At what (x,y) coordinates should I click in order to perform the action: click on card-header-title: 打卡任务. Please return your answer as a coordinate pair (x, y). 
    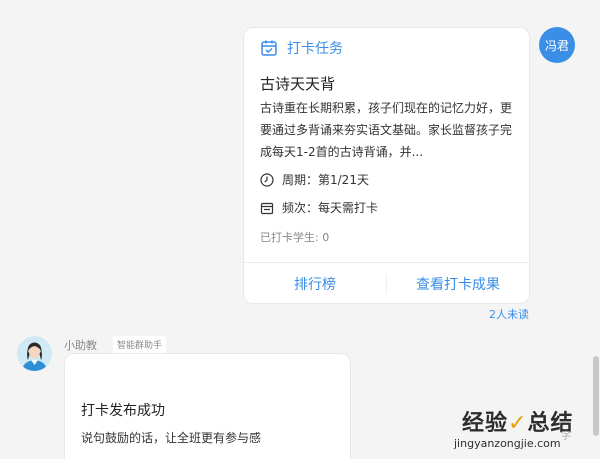
    Looking at the image, I should click on (315, 49).